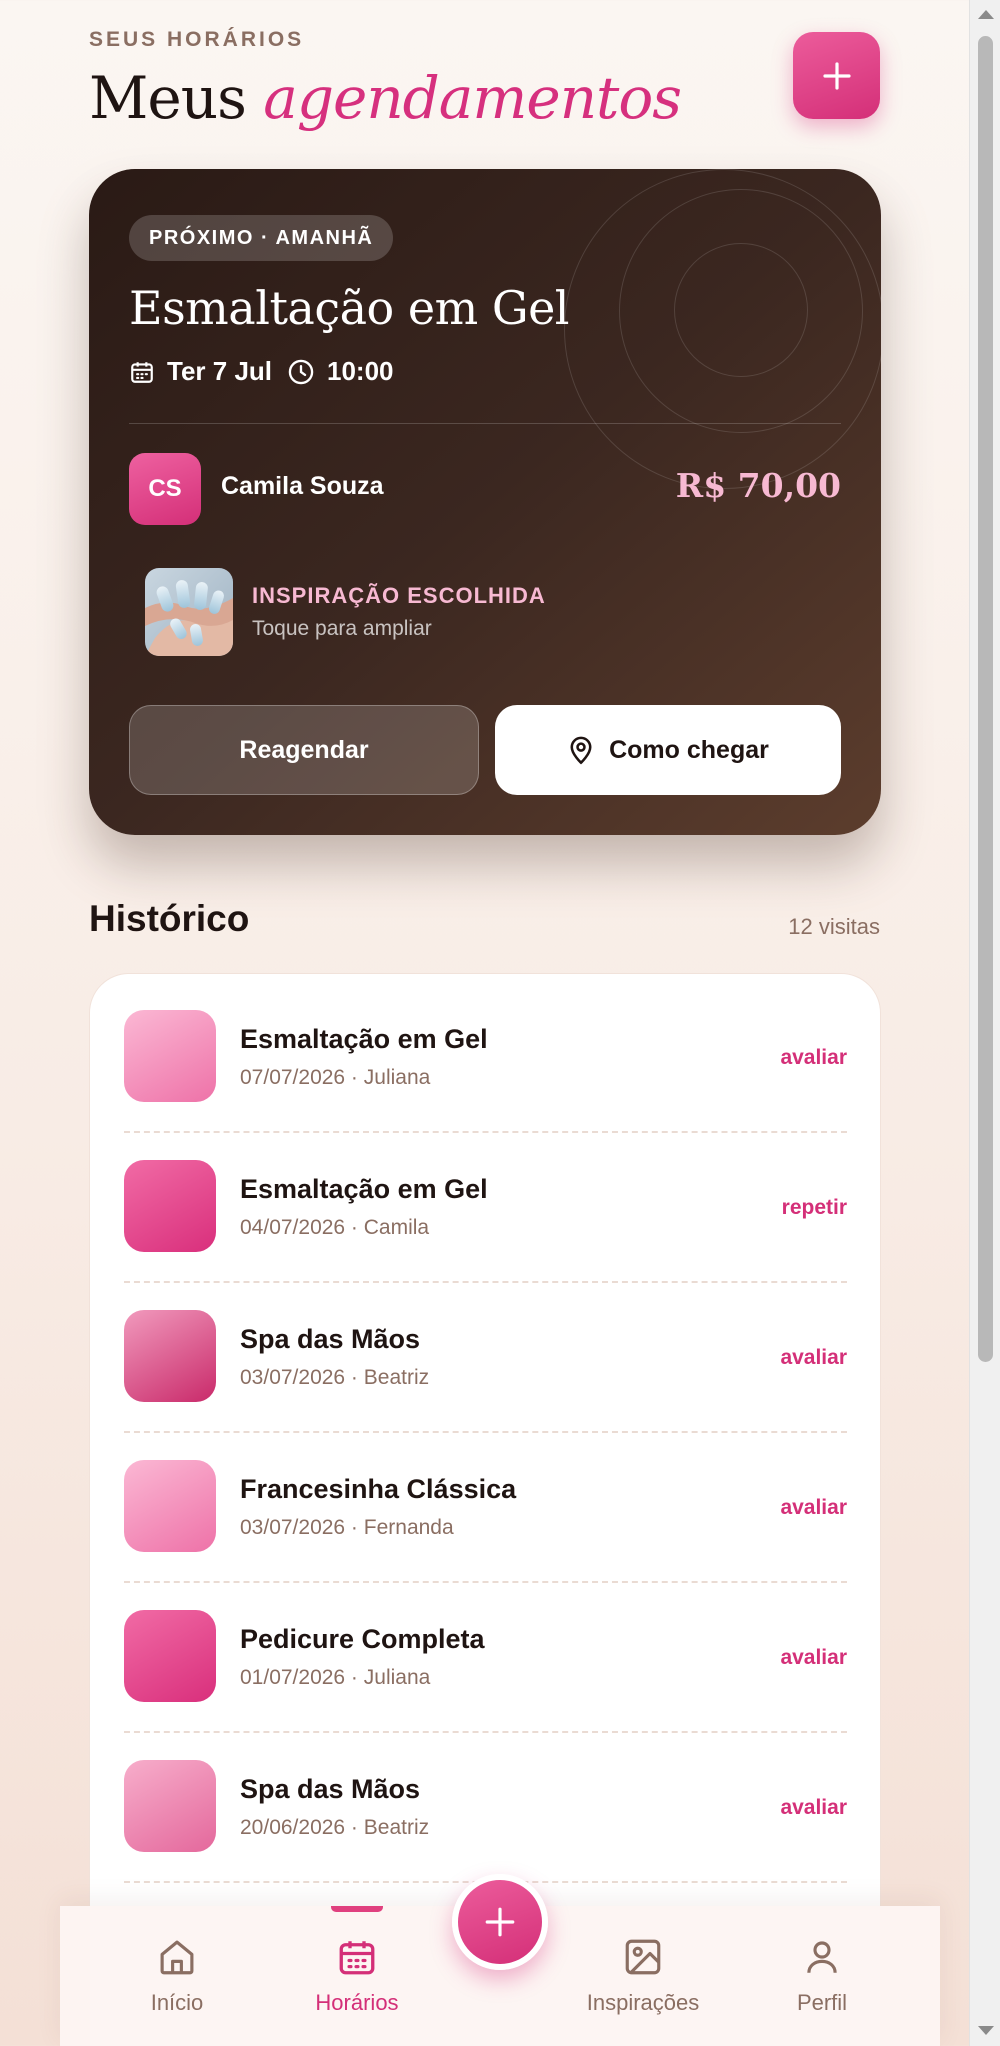 This screenshot has width=1000, height=2046. I want to click on decorative-ring, so click(741, 310).